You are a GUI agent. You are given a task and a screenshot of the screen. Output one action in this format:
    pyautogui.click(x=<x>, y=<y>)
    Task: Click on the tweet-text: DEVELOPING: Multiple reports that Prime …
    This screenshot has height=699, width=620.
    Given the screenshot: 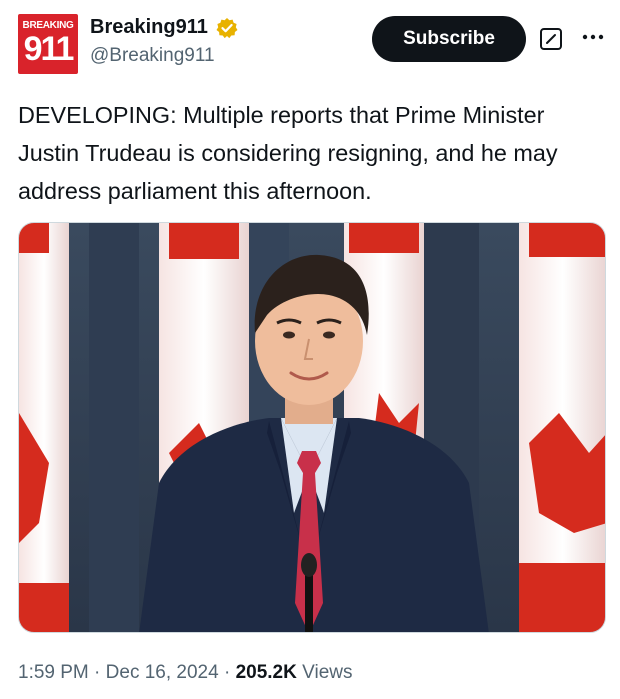 What is the action you would take?
    pyautogui.click(x=288, y=153)
    